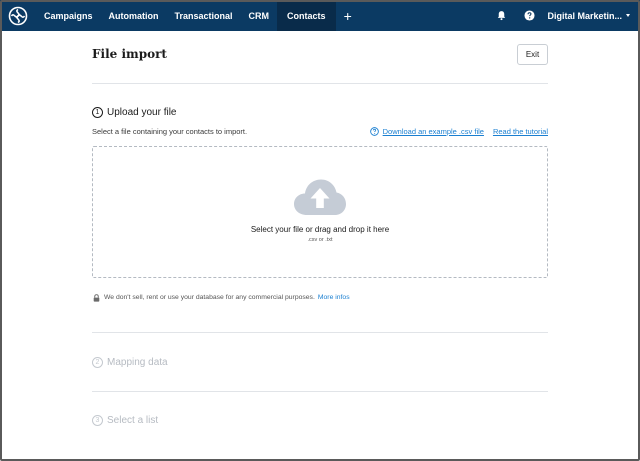  I want to click on plus-icon: +, so click(347, 15).